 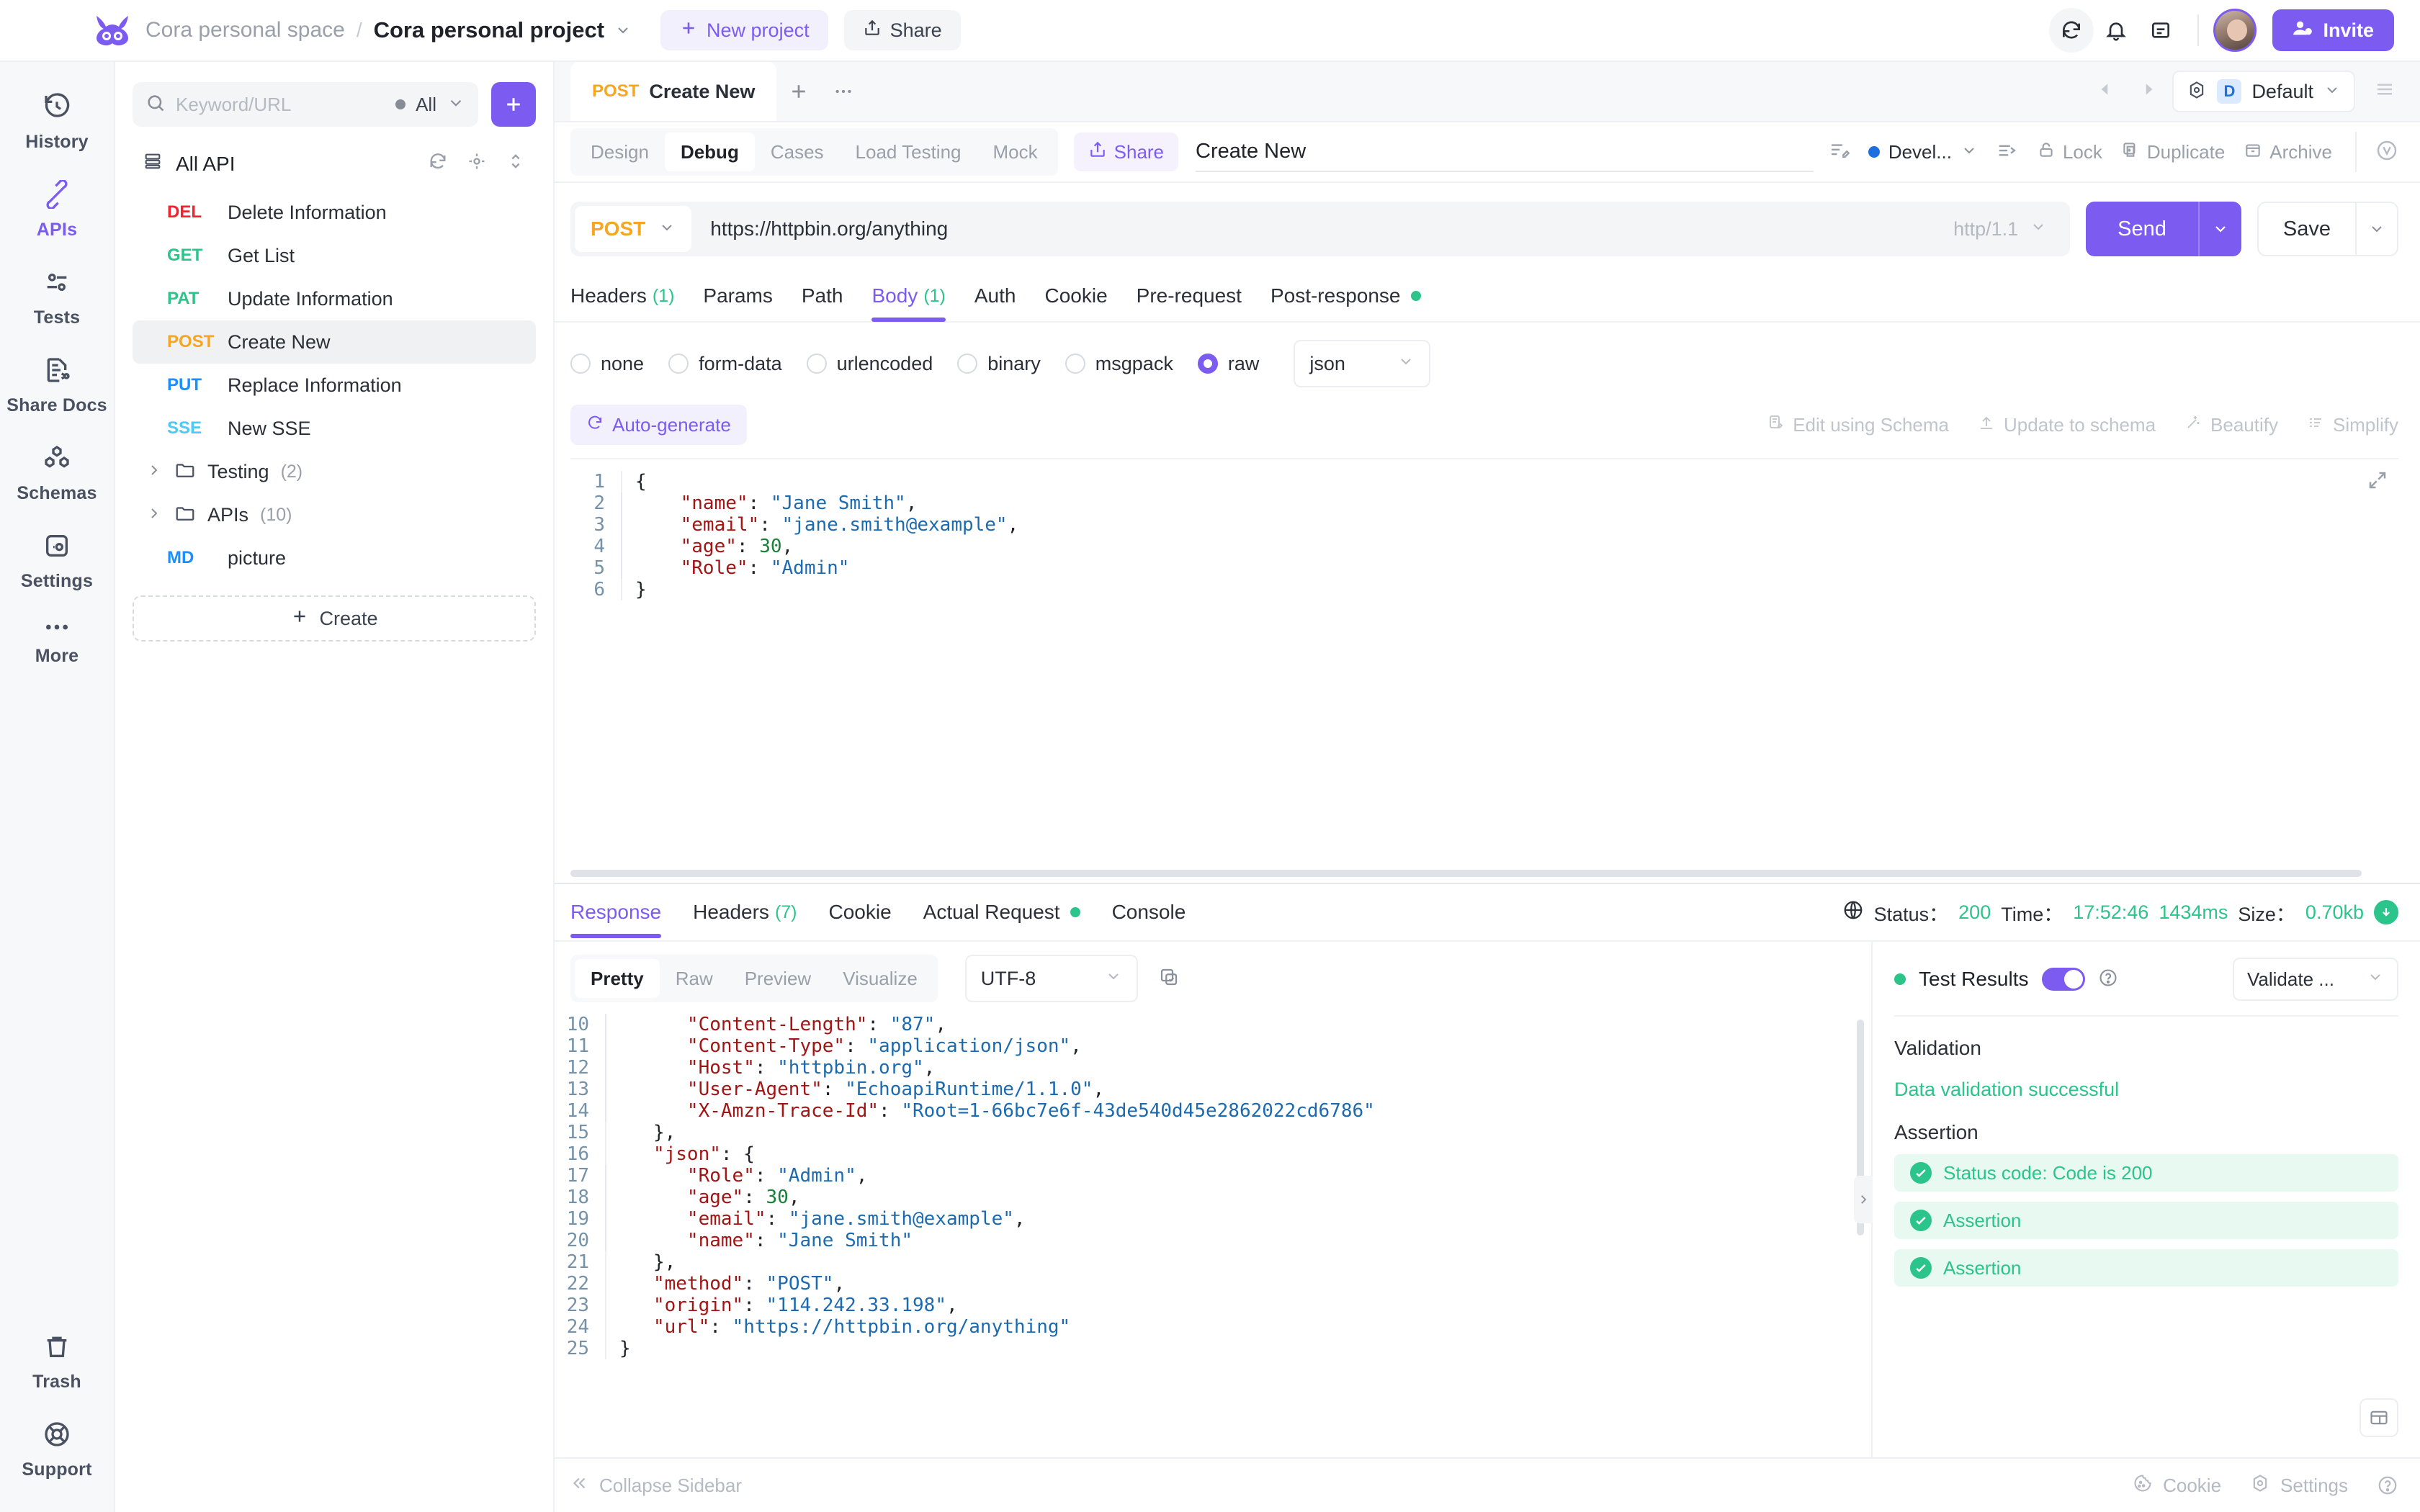 What do you see at coordinates (245, 30) in the screenshot?
I see `breadcrumb-space: Cora personal space` at bounding box center [245, 30].